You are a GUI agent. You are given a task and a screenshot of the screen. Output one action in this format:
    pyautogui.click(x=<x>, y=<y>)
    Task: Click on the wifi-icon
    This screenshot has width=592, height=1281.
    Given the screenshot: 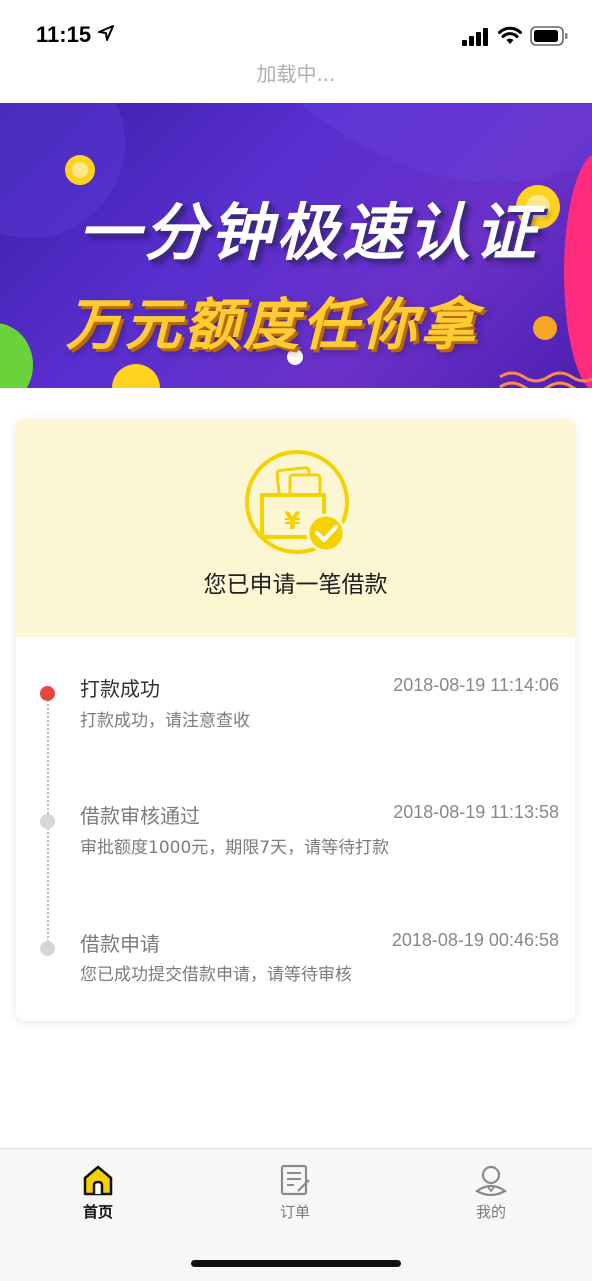 What is the action you would take?
    pyautogui.click(x=510, y=35)
    